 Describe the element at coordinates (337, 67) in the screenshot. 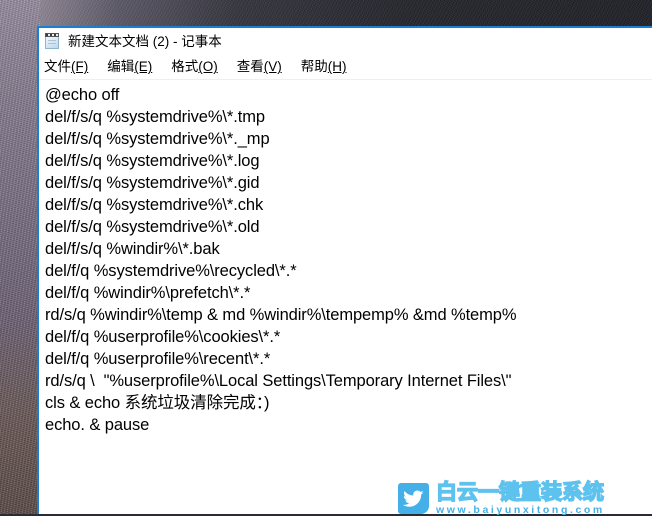

I see `menu-item-help-accel: (H)` at that location.